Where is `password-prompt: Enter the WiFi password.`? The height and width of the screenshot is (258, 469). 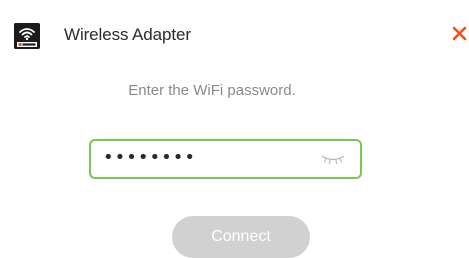 password-prompt: Enter the WiFi password. is located at coordinates (212, 90).